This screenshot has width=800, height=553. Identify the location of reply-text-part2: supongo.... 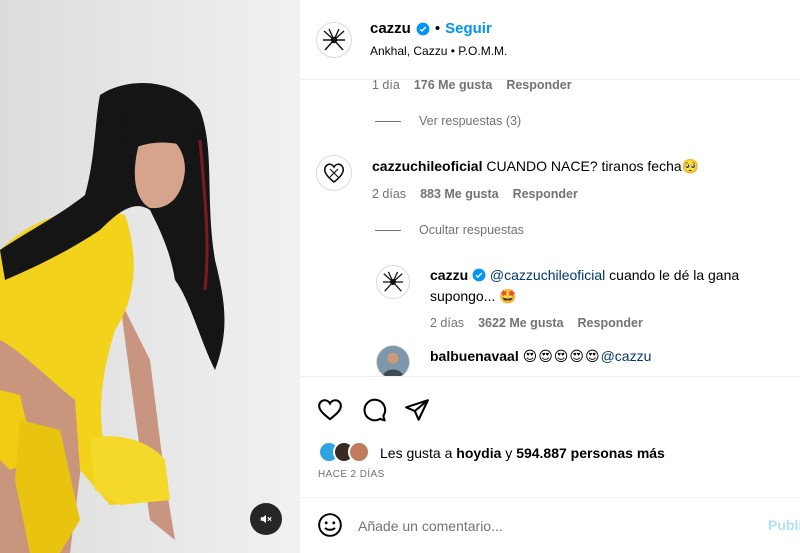
(463, 296).